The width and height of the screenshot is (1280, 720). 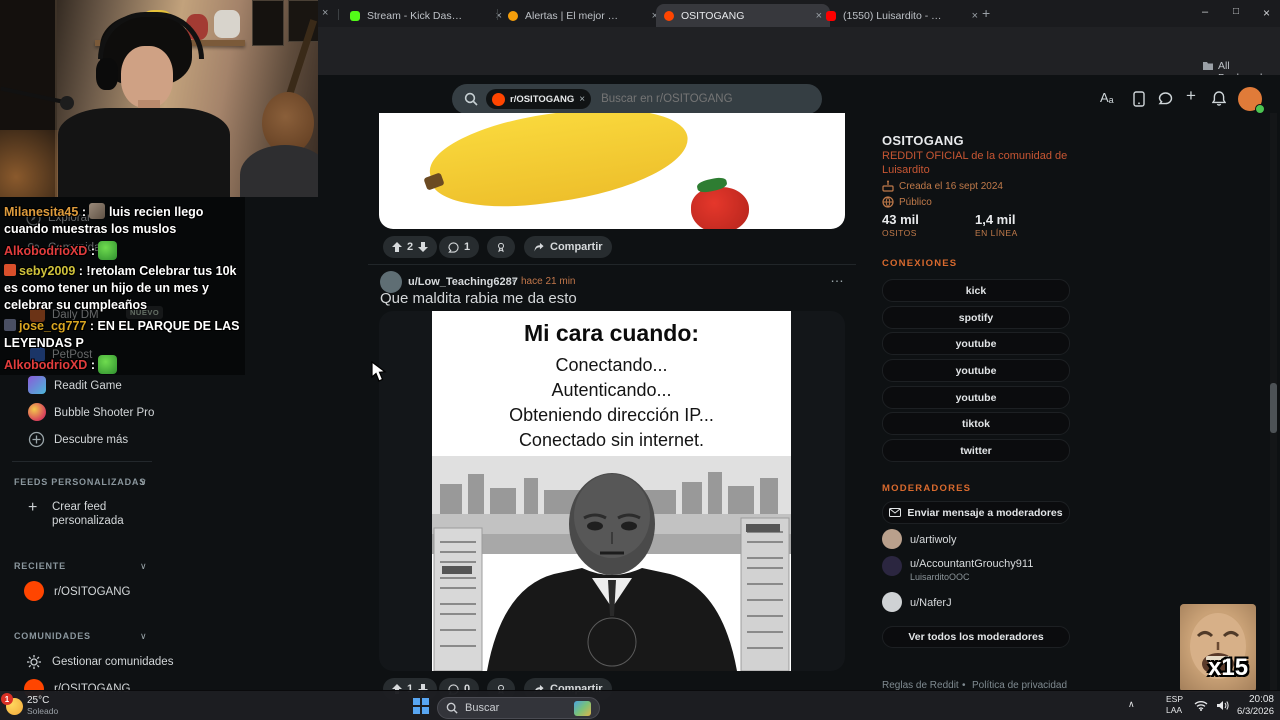 What do you see at coordinates (976, 317) in the screenshot?
I see `connection-link-spotify: spotify` at bounding box center [976, 317].